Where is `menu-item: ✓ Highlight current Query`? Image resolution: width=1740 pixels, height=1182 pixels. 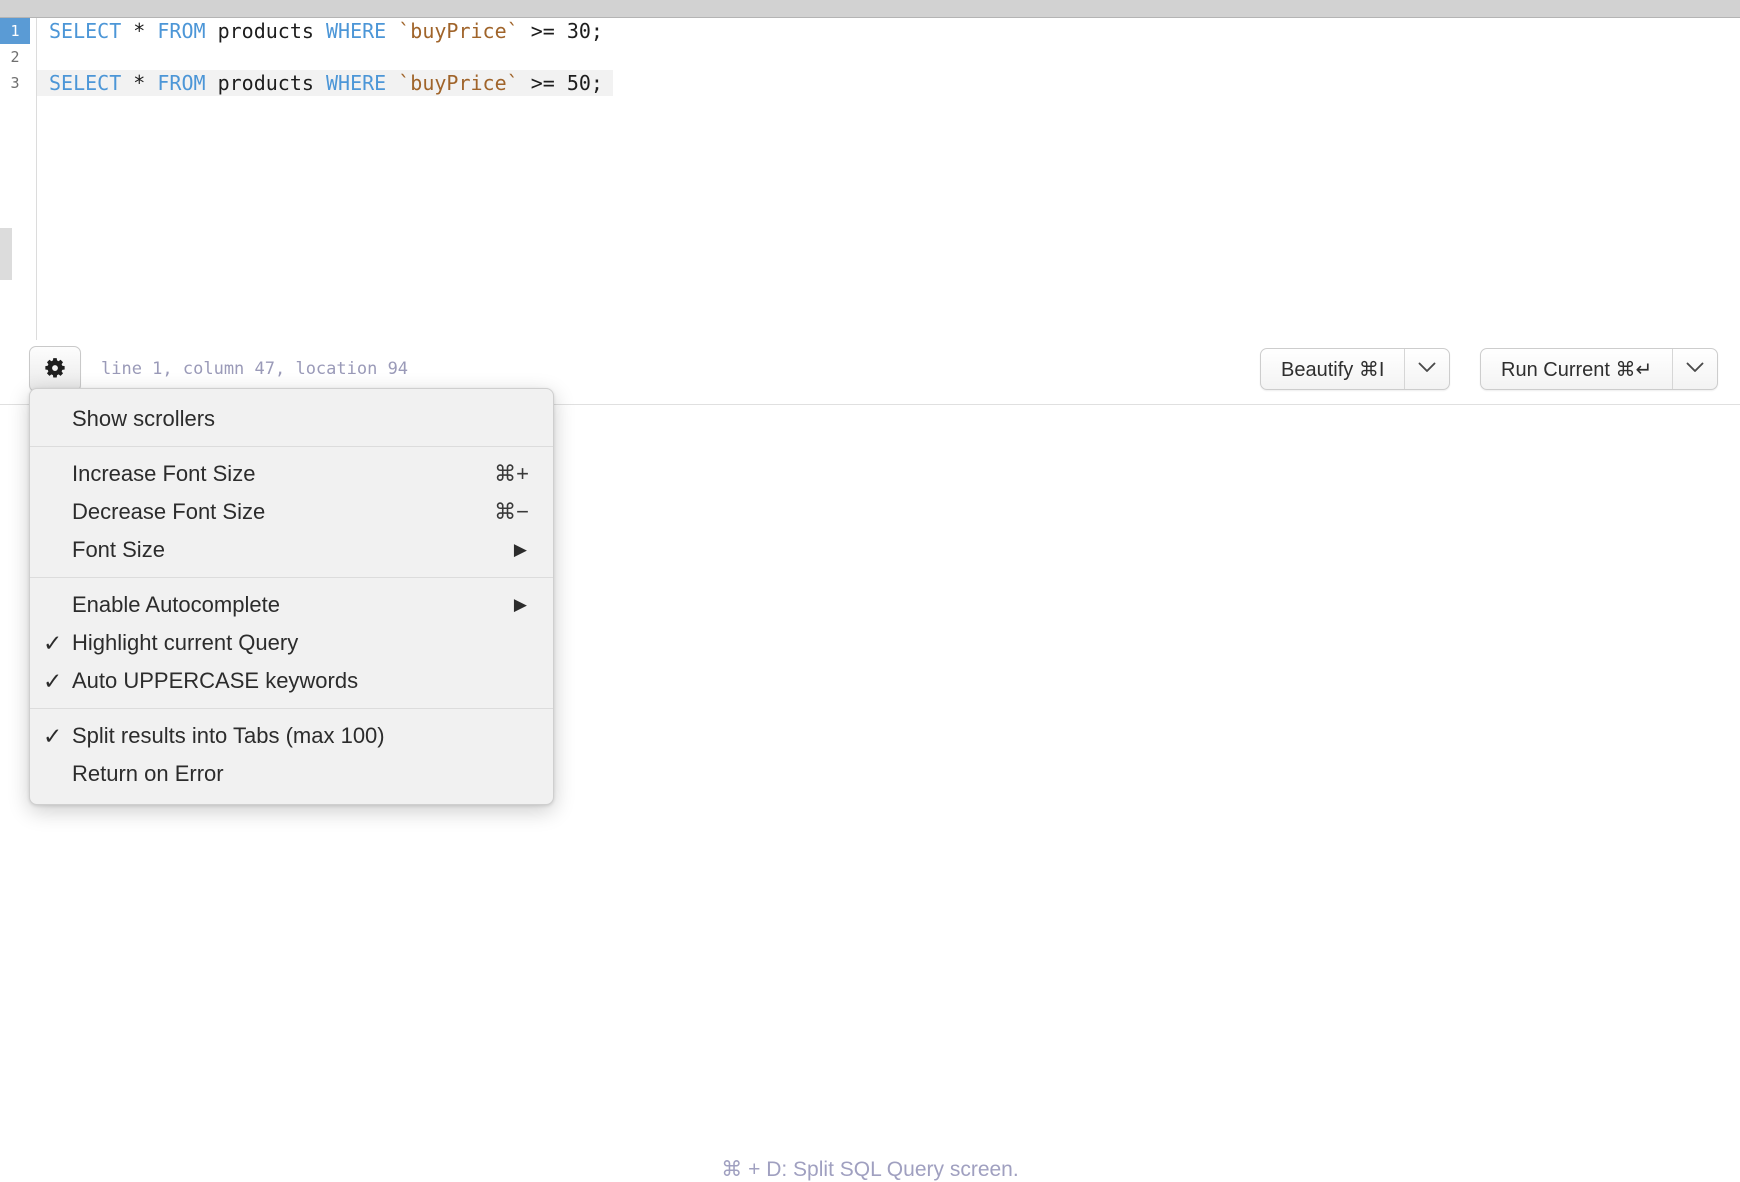 menu-item: ✓ Highlight current Query is located at coordinates (291, 643).